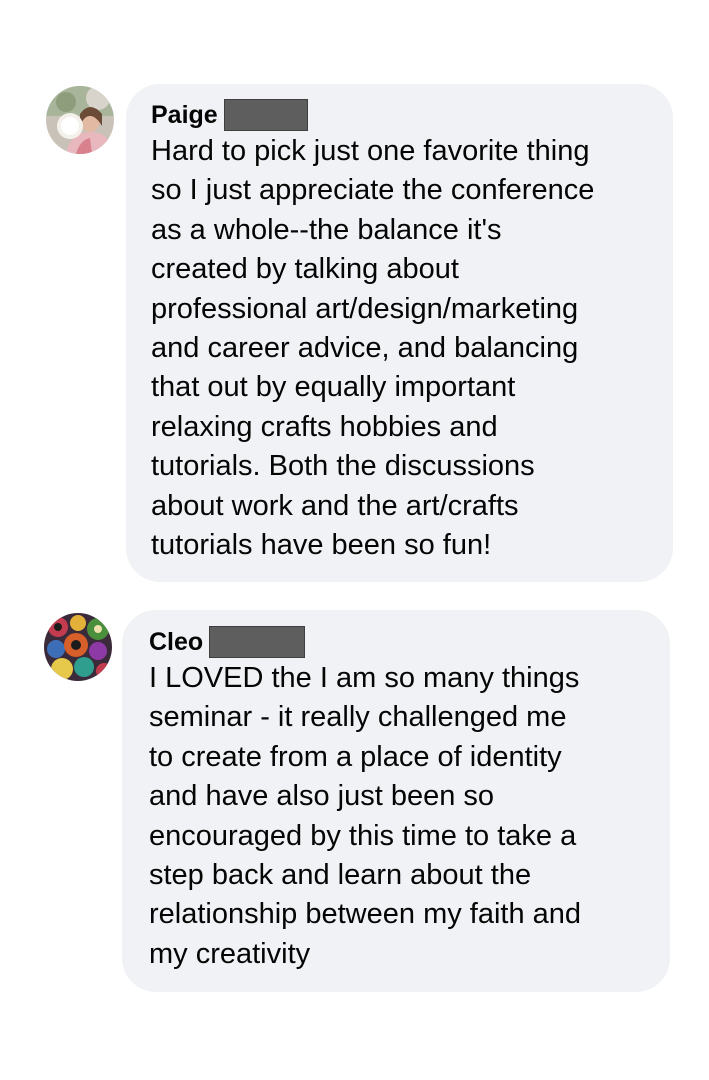 The height and width of the screenshot is (1080, 709). What do you see at coordinates (184, 115) in the screenshot?
I see `author-name: Paige` at bounding box center [184, 115].